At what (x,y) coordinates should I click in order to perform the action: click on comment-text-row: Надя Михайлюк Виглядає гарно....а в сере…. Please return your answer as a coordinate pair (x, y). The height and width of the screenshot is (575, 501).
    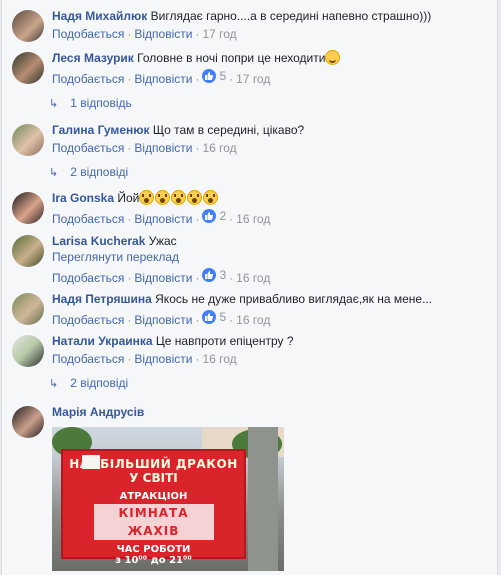
    Looking at the image, I should click on (272, 16).